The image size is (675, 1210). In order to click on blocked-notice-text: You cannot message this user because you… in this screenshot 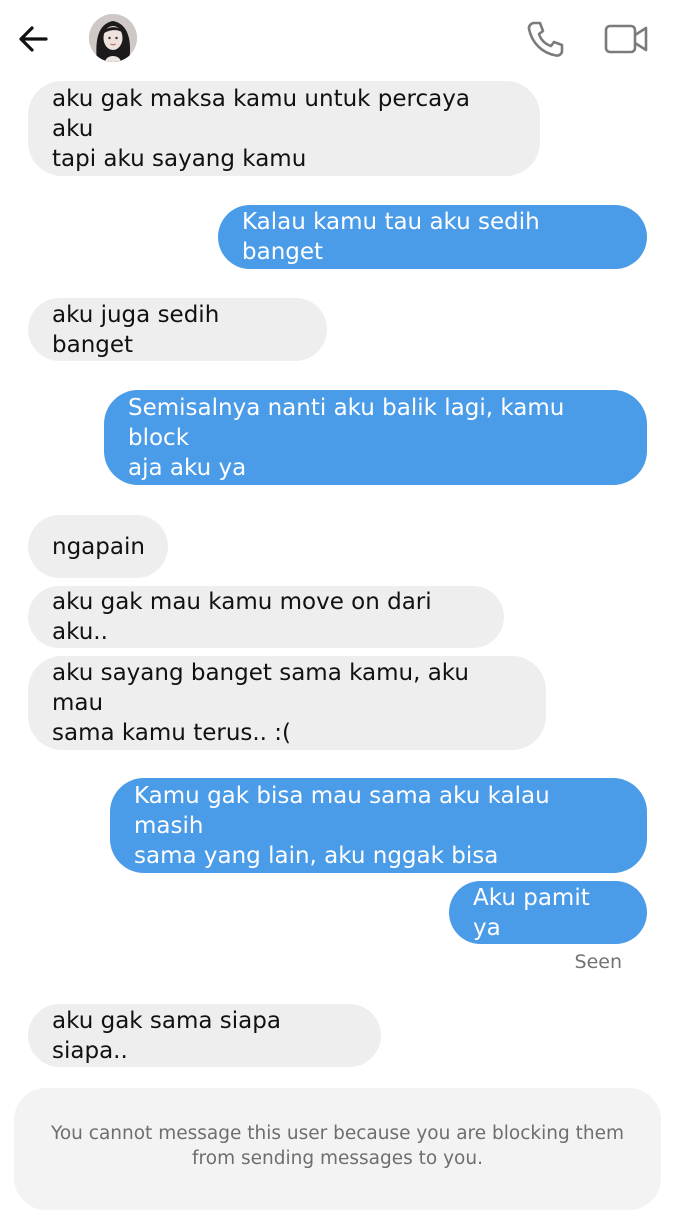, I will do `click(337, 1146)`.